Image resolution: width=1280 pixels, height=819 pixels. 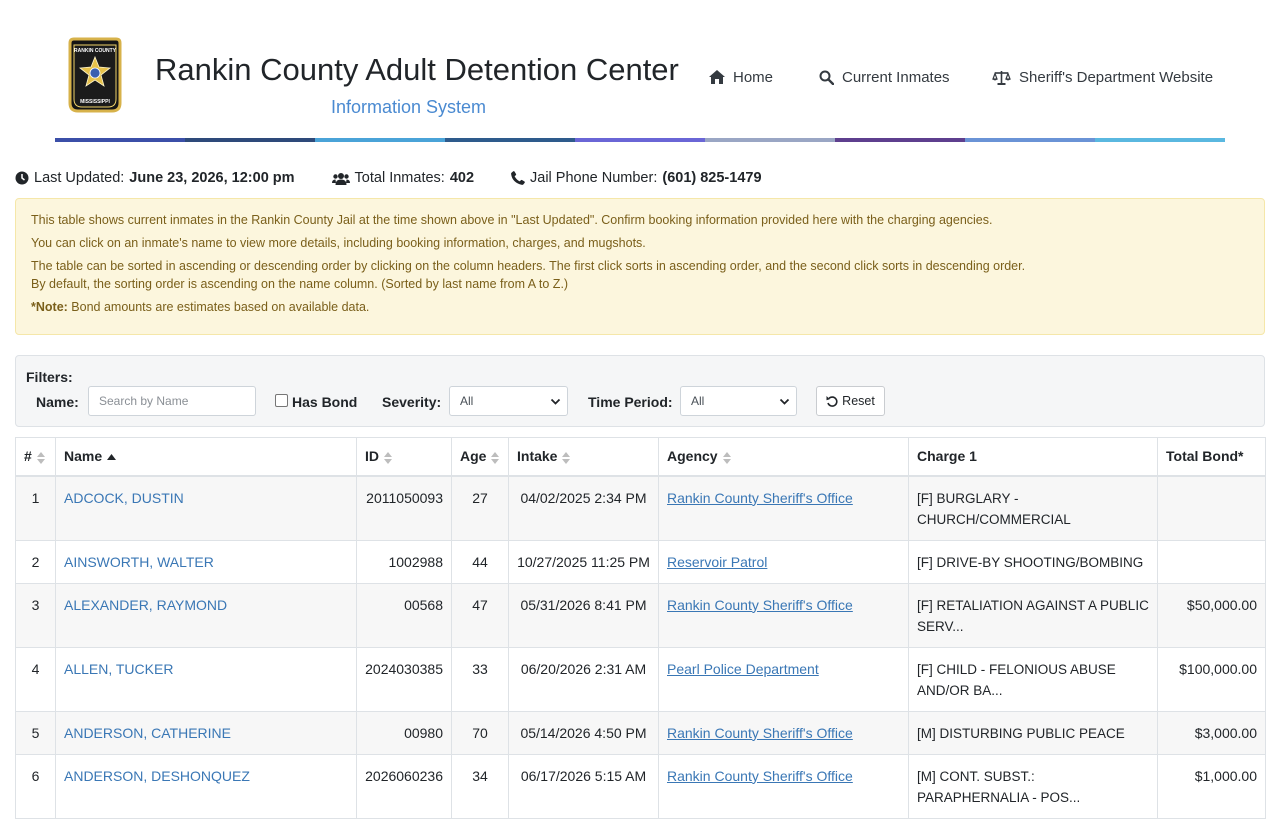 What do you see at coordinates (95, 102) in the screenshot?
I see `svg-text: MISSISSIPPI` at bounding box center [95, 102].